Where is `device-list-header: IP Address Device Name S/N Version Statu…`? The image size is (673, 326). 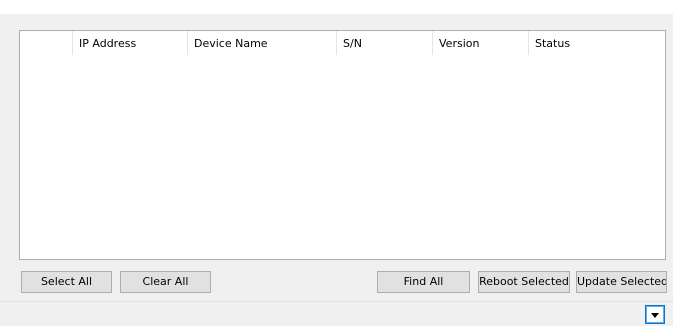
device-list-header: IP Address Device Name S/N Version Statu… is located at coordinates (342, 43).